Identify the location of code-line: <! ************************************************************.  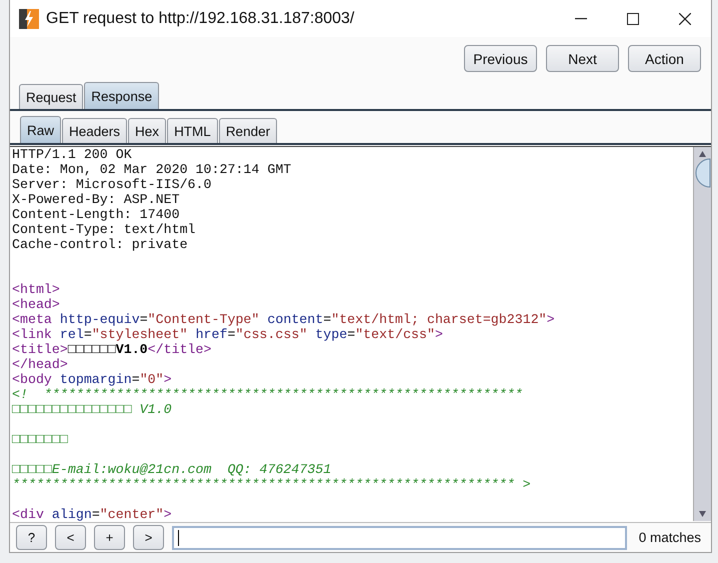
(268, 394).